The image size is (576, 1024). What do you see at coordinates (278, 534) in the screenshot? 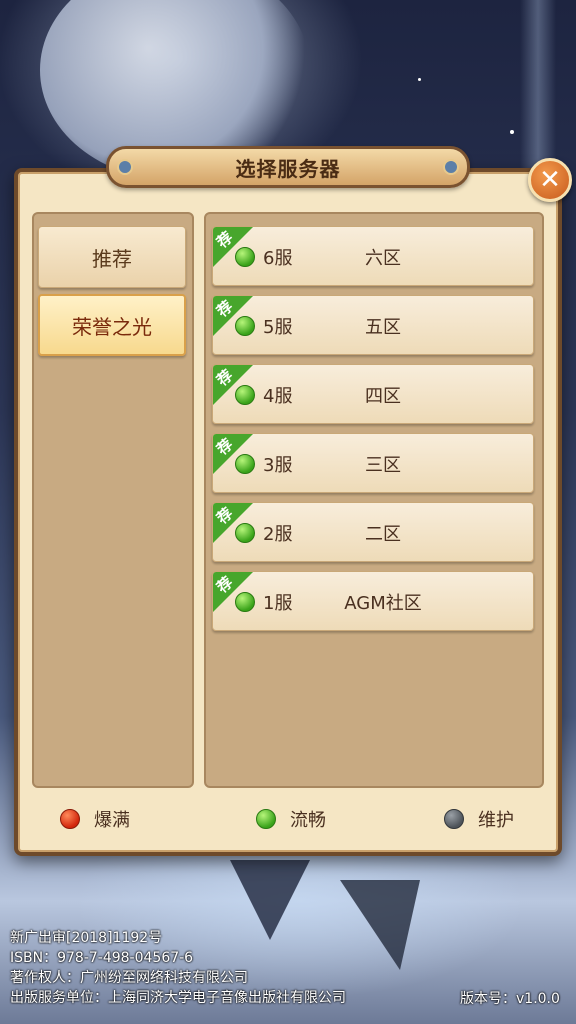
I see `server-name: 2服` at bounding box center [278, 534].